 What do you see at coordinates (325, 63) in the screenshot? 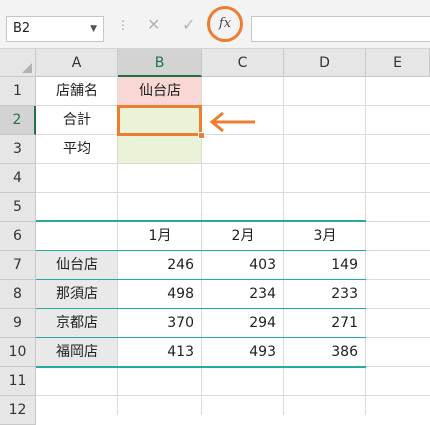
I see `column-header-d: D` at bounding box center [325, 63].